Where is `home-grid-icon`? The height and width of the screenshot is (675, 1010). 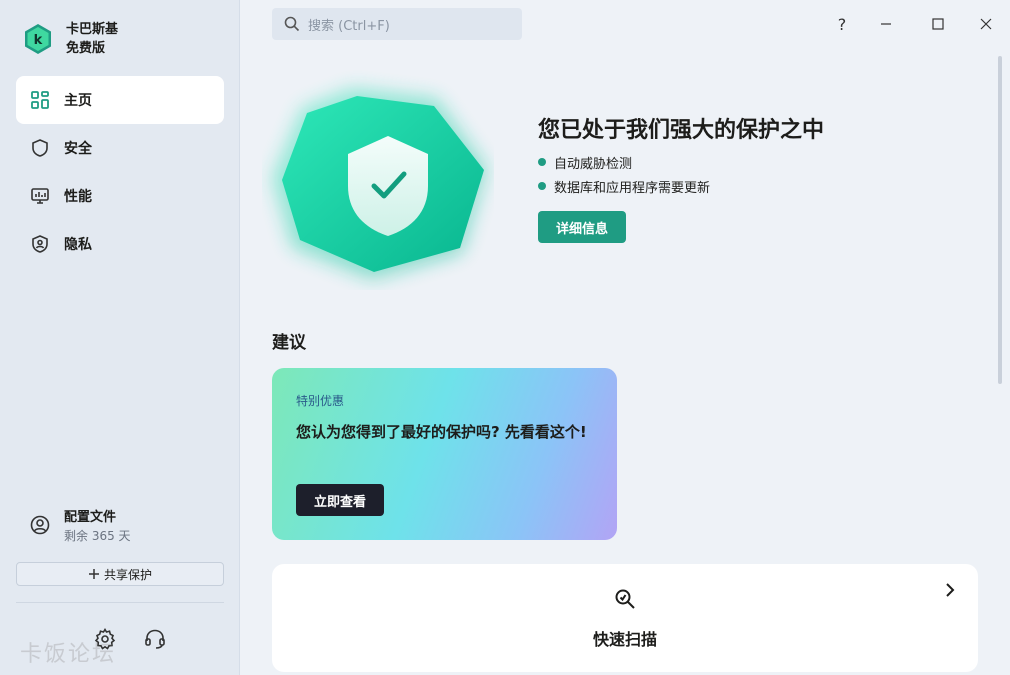
home-grid-icon is located at coordinates (40, 100).